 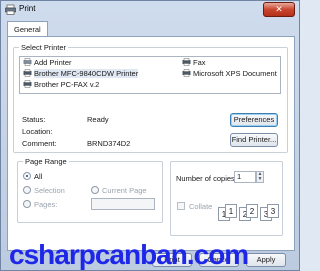 I want to click on close-icon: ✕, so click(x=279, y=9).